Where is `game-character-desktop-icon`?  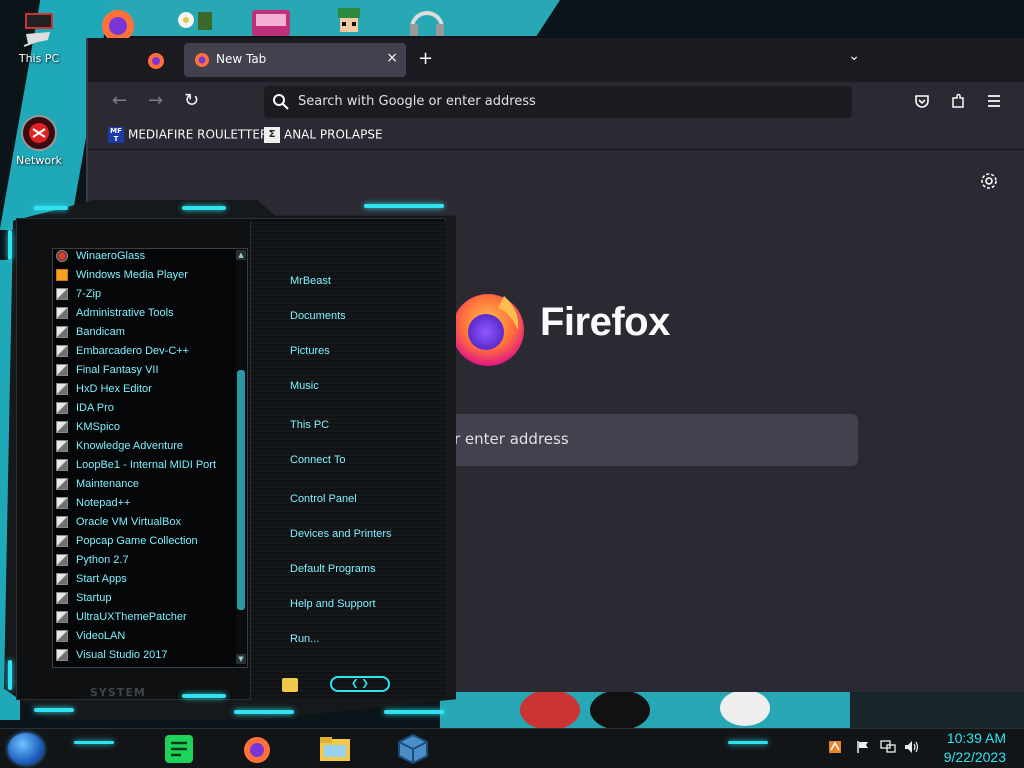
game-character-desktop-icon is located at coordinates (349, 21).